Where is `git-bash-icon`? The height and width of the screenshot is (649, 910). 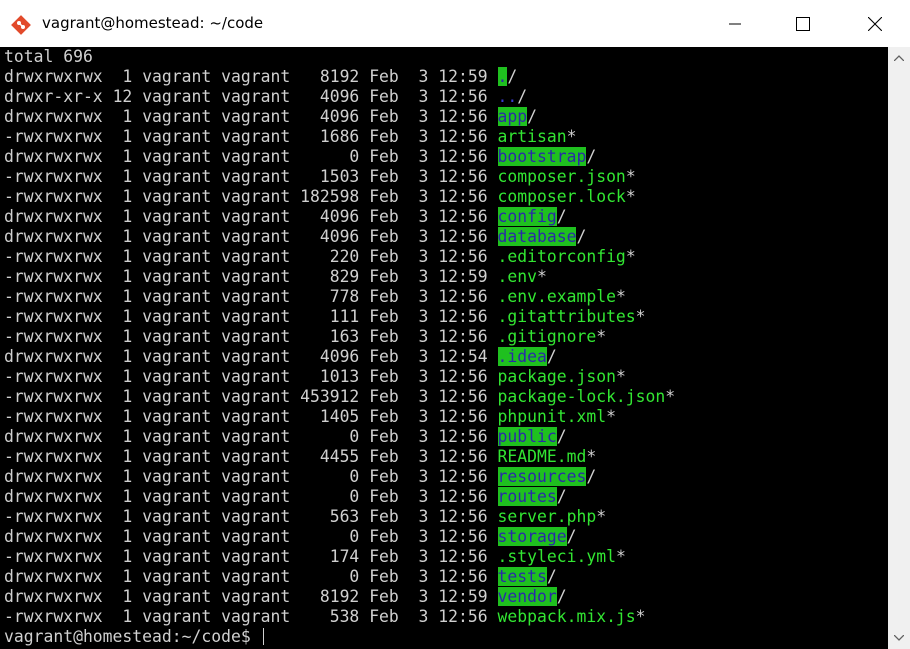
git-bash-icon is located at coordinates (21, 25).